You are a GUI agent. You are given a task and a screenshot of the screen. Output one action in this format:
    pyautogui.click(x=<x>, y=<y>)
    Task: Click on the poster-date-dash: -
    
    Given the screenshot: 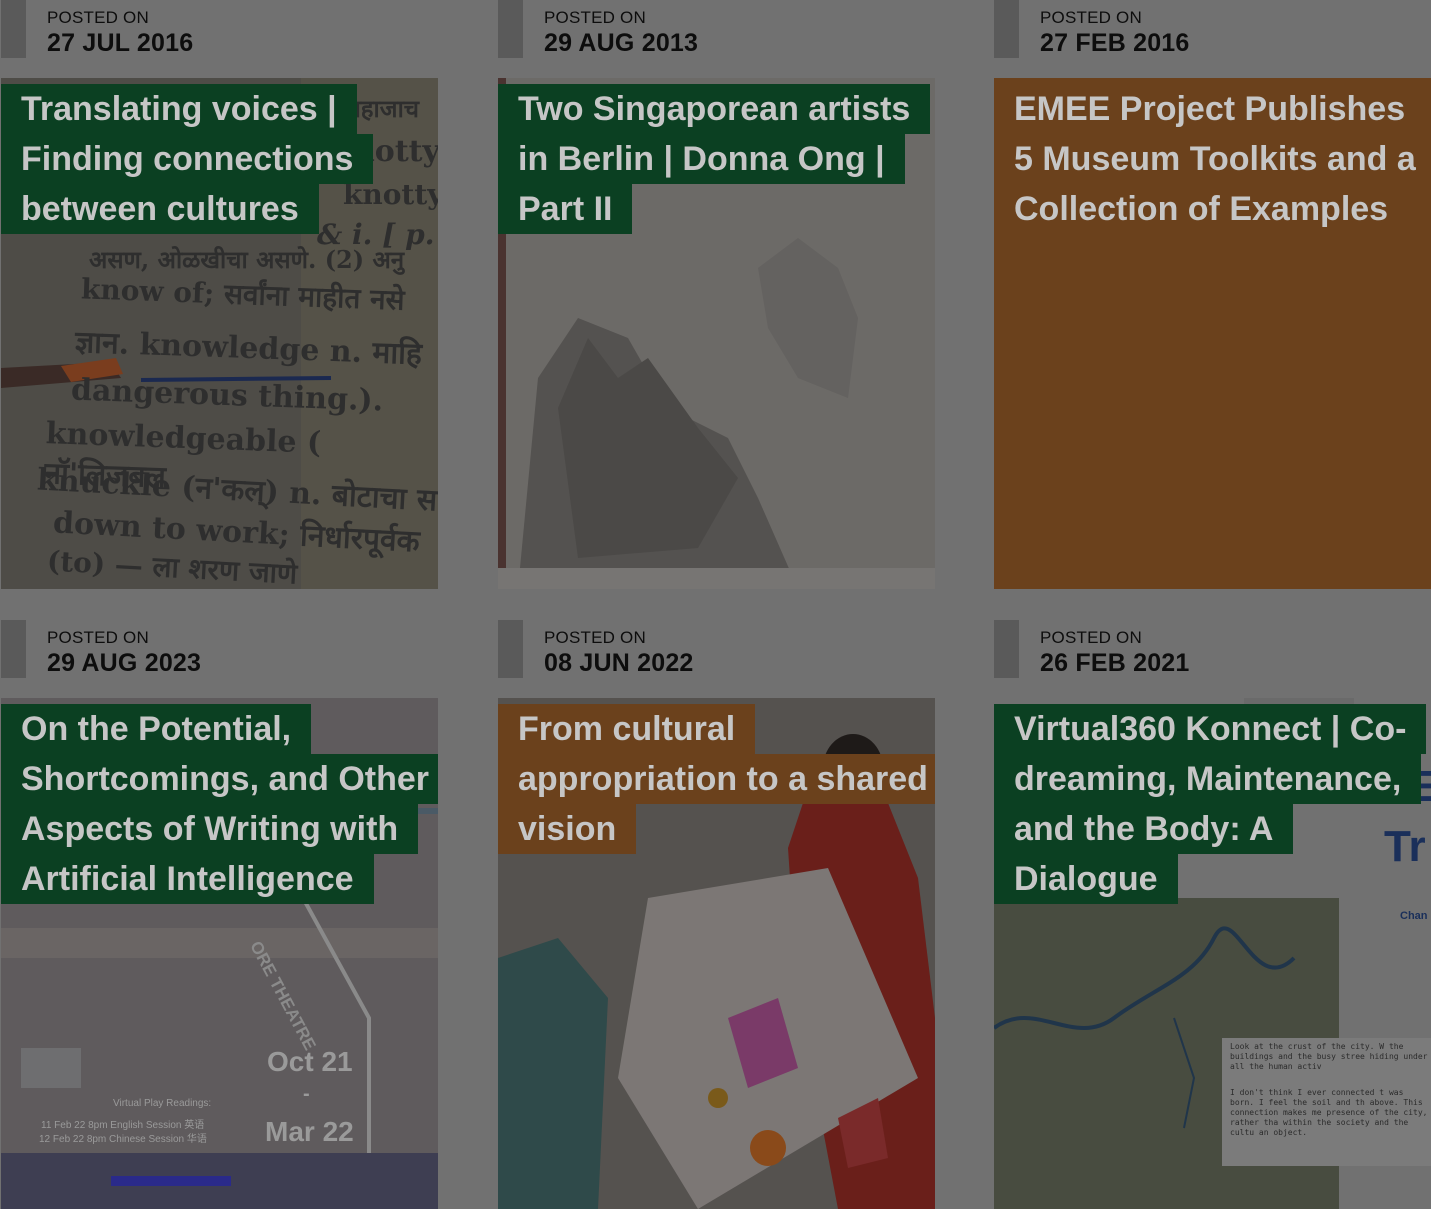 What is the action you would take?
    pyautogui.click(x=306, y=1094)
    